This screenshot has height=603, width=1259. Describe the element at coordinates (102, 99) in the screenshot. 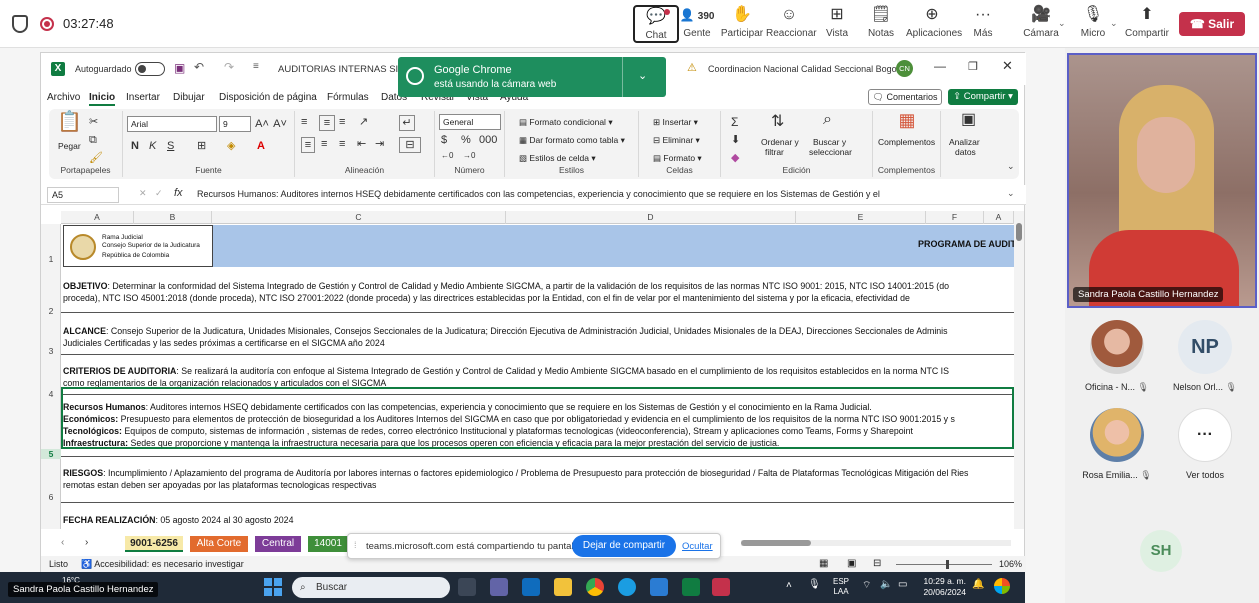

I see `tab-inicio: Inicio` at that location.